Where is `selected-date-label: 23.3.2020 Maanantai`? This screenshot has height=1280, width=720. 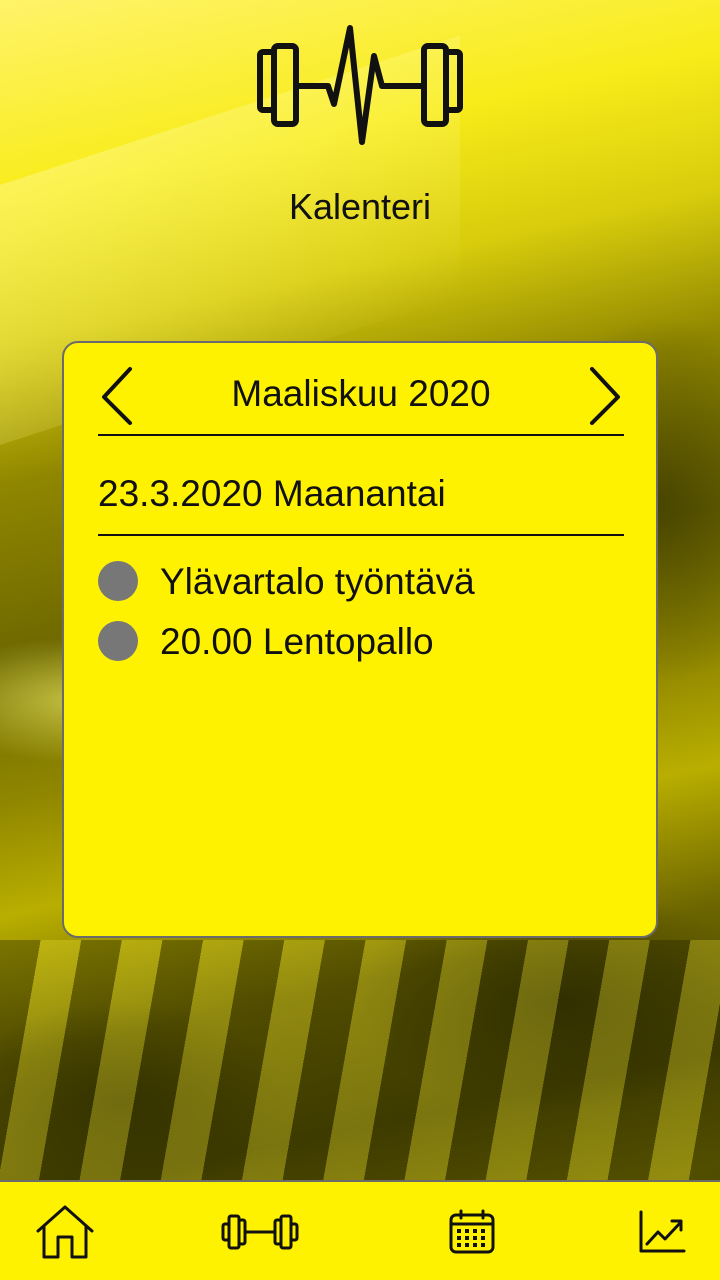 selected-date-label: 23.3.2020 Maanantai is located at coordinates (272, 493).